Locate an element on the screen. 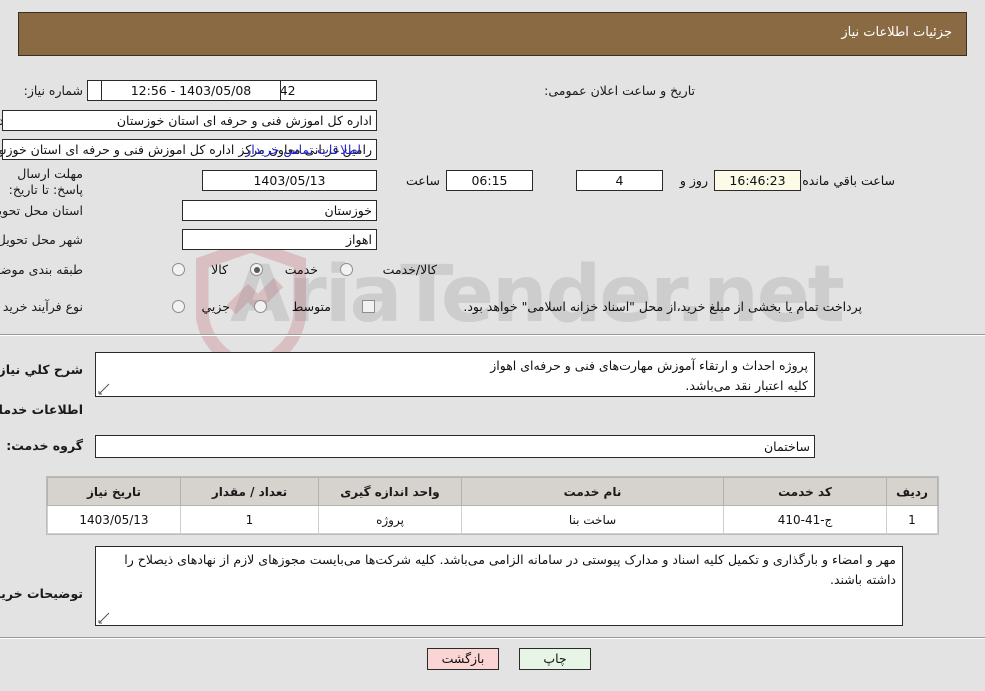  cell-service-code: ج-41-410 is located at coordinates (805, 519).